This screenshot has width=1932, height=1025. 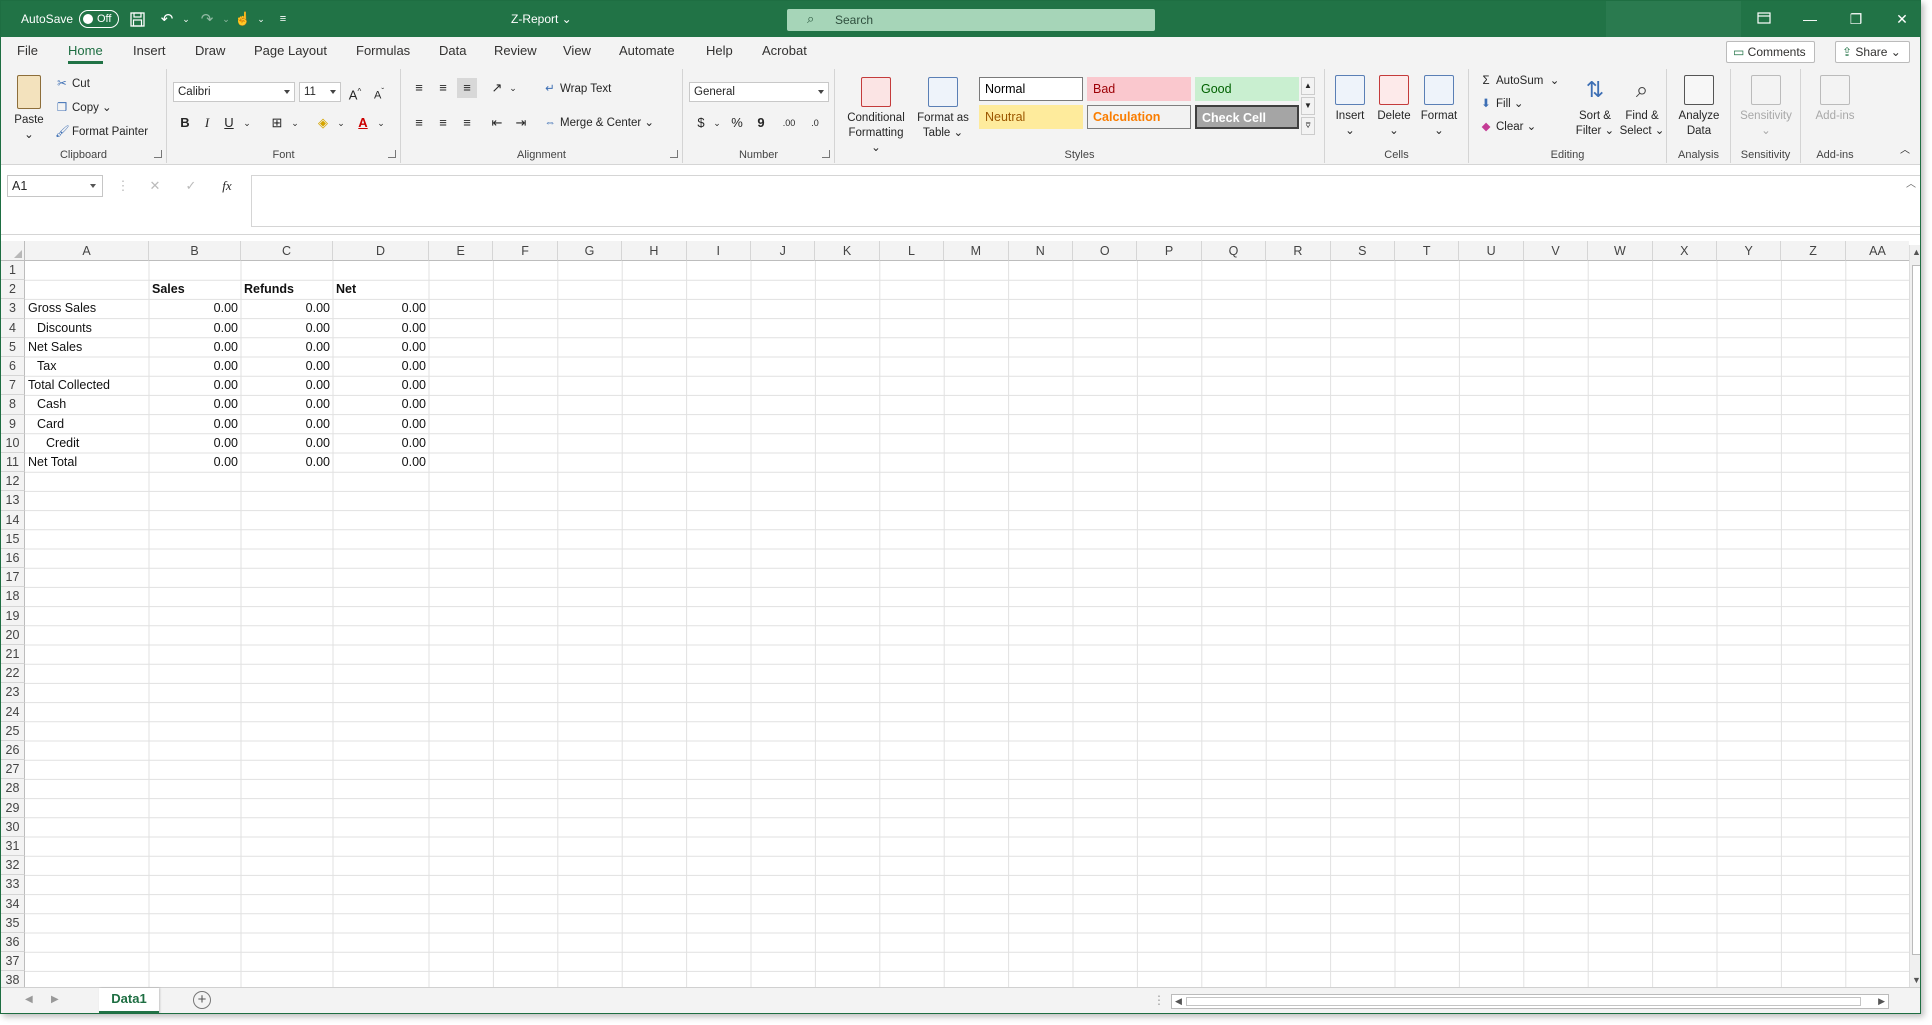 What do you see at coordinates (1810, 19) in the screenshot?
I see `minimize-icon: —` at bounding box center [1810, 19].